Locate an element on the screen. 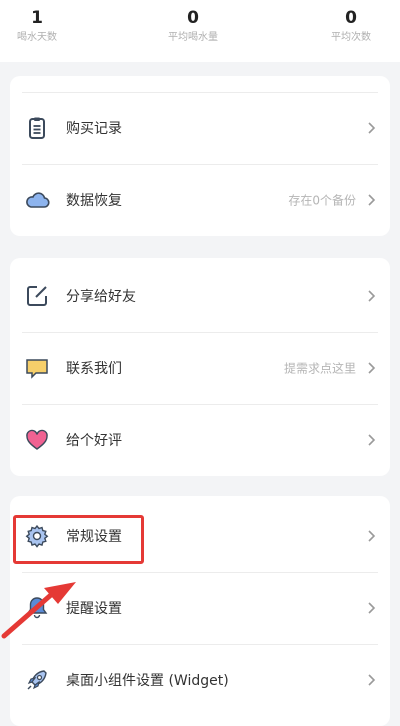 The height and width of the screenshot is (726, 400). stat-avg-times-label: 平均次数 is located at coordinates (351, 37).